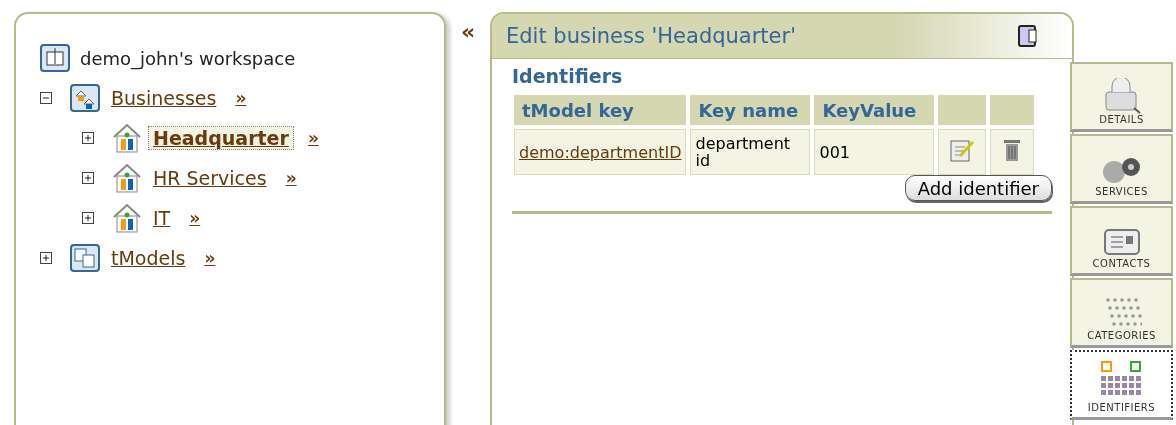 Image resolution: width=1176 pixels, height=425 pixels. Describe the element at coordinates (1121, 313) in the screenshot. I see `side-tab: CATEGORIES` at that location.